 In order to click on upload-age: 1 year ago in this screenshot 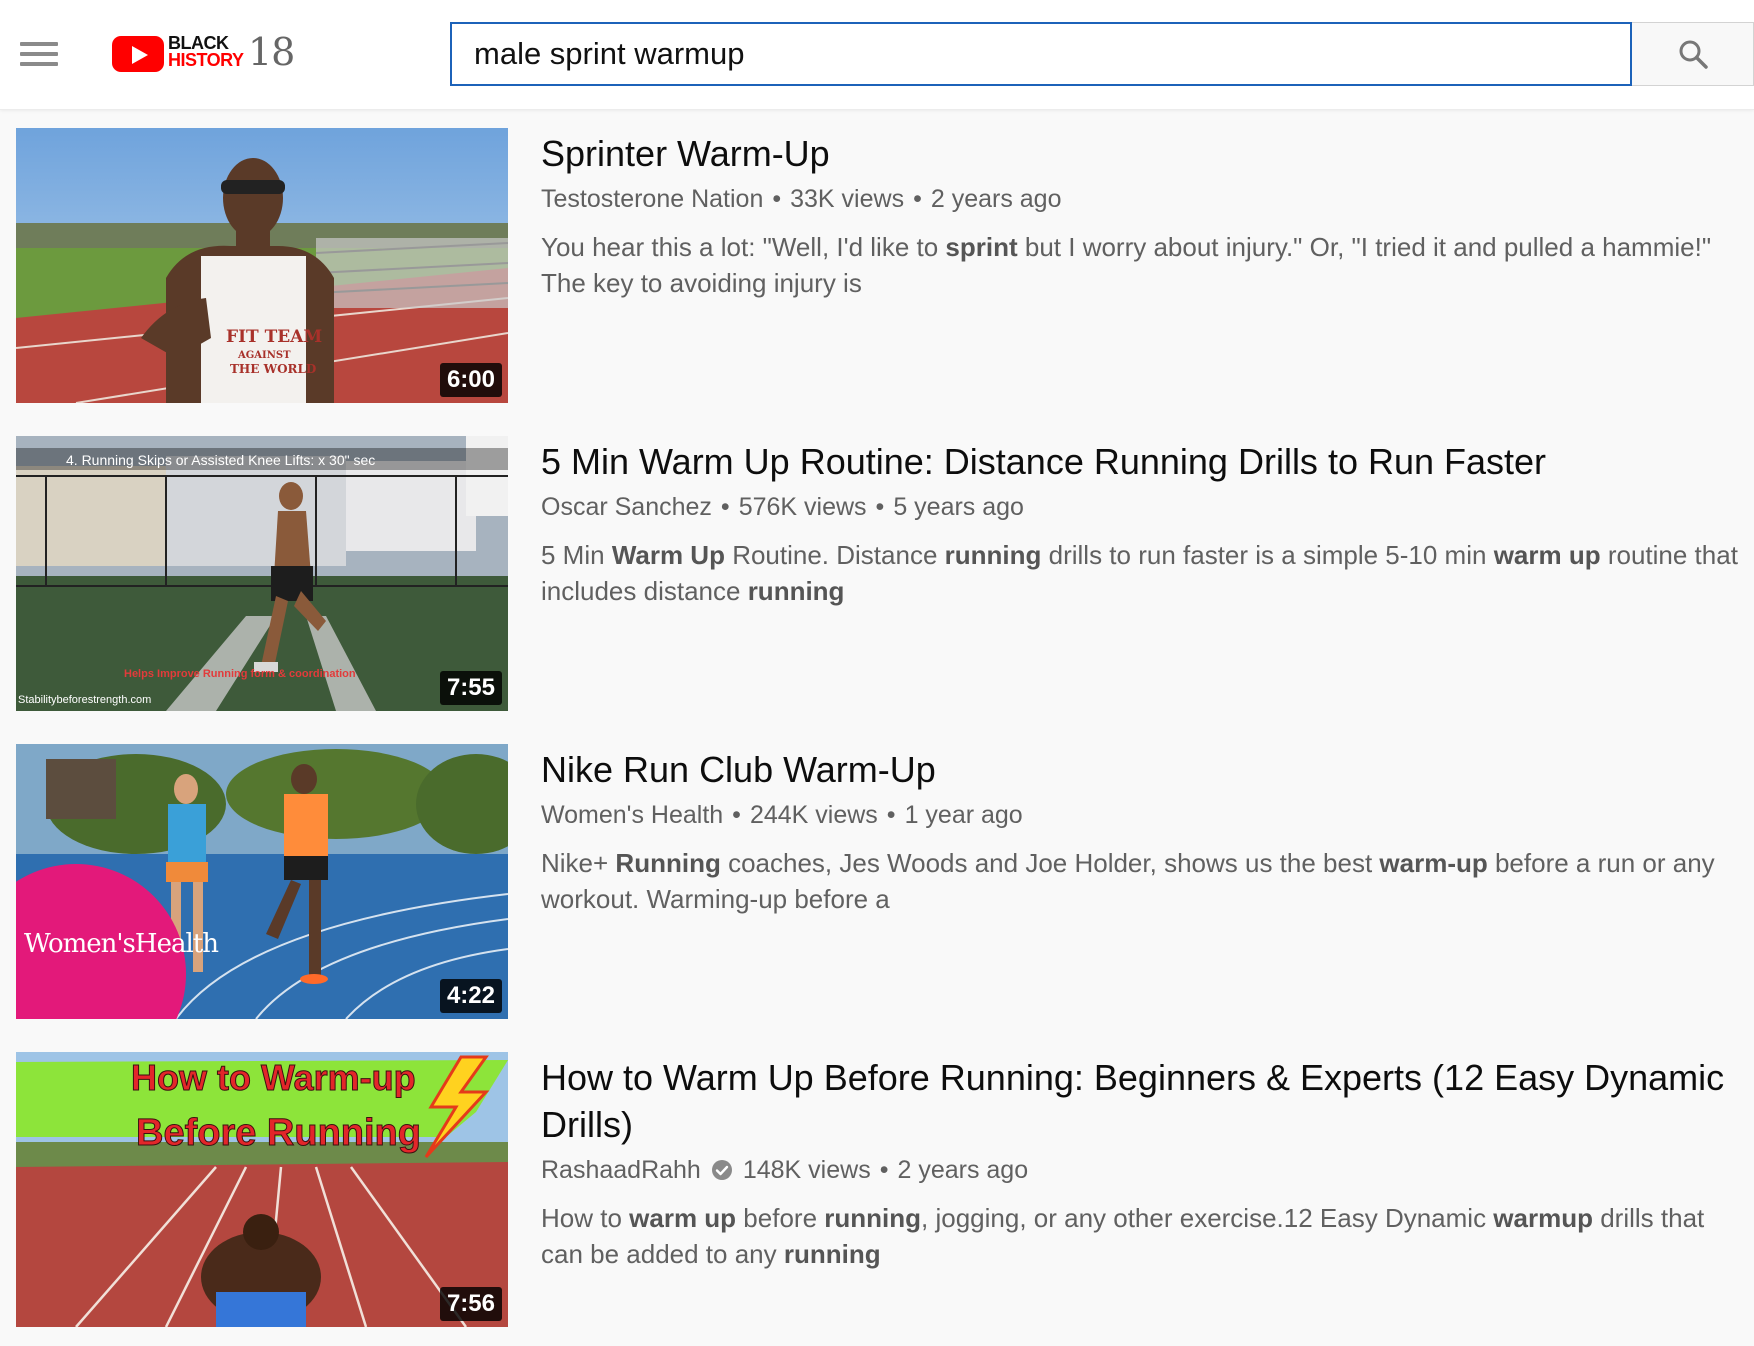, I will do `click(963, 815)`.